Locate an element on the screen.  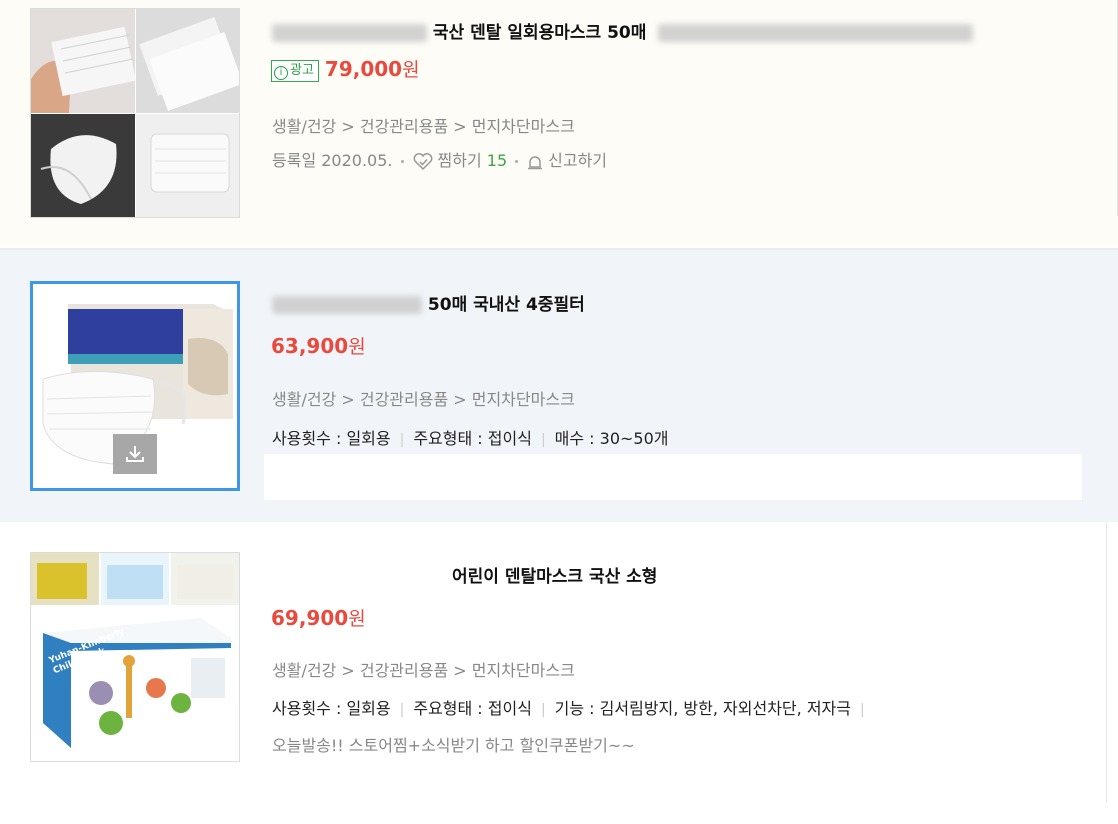
zzim-count: 15 is located at coordinates (497, 160).